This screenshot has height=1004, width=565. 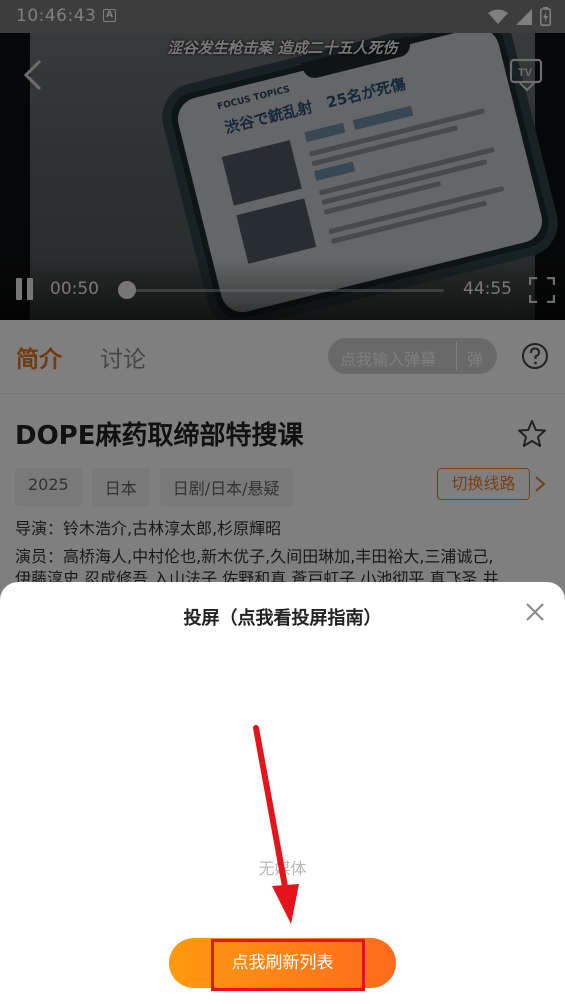 I want to click on annotation-highlight-box, so click(x=288, y=965).